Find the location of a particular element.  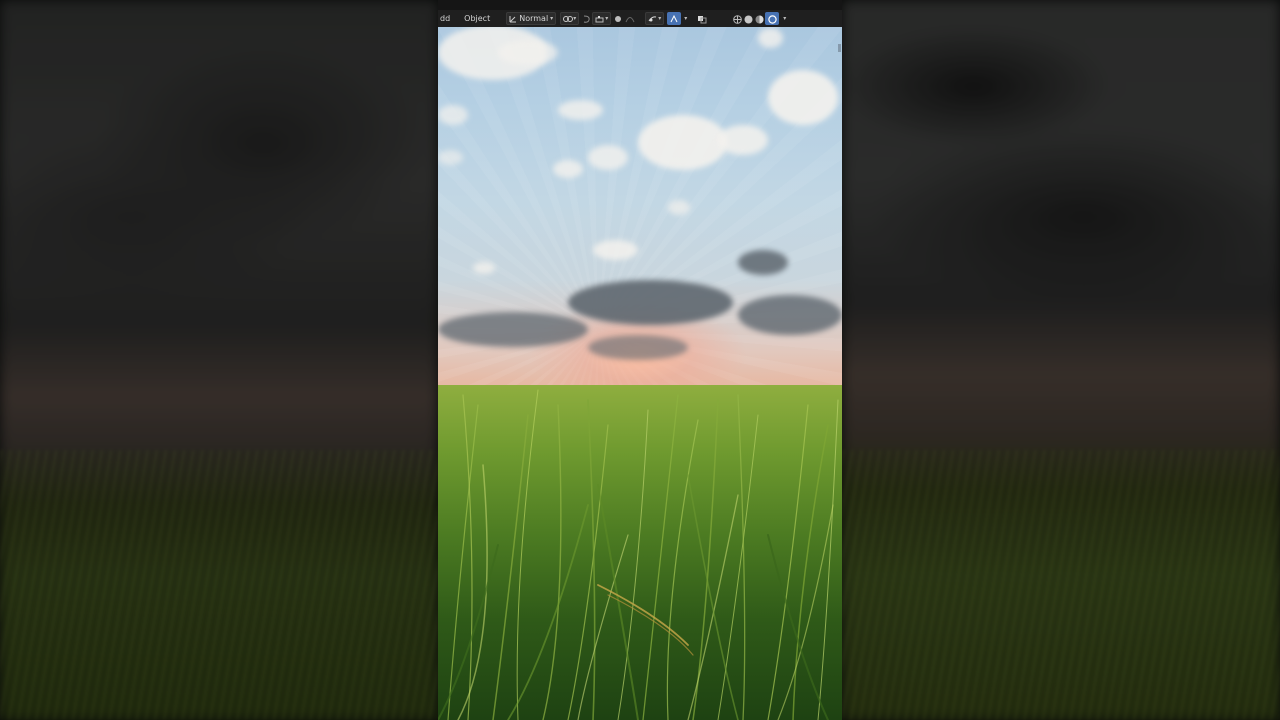

proportional-edit-icon is located at coordinates (618, 18).